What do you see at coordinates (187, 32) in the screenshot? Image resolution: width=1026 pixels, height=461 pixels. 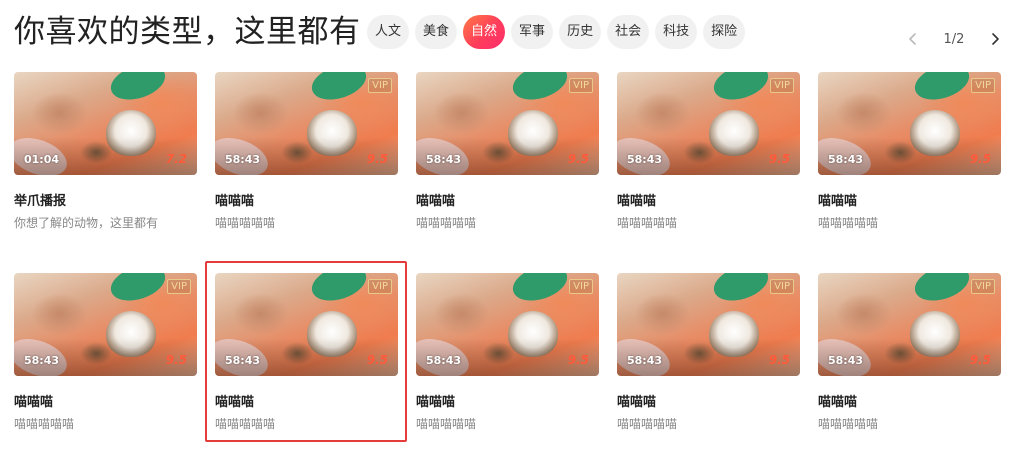 I see `page-title: 你喜欢的类型，这里都有` at bounding box center [187, 32].